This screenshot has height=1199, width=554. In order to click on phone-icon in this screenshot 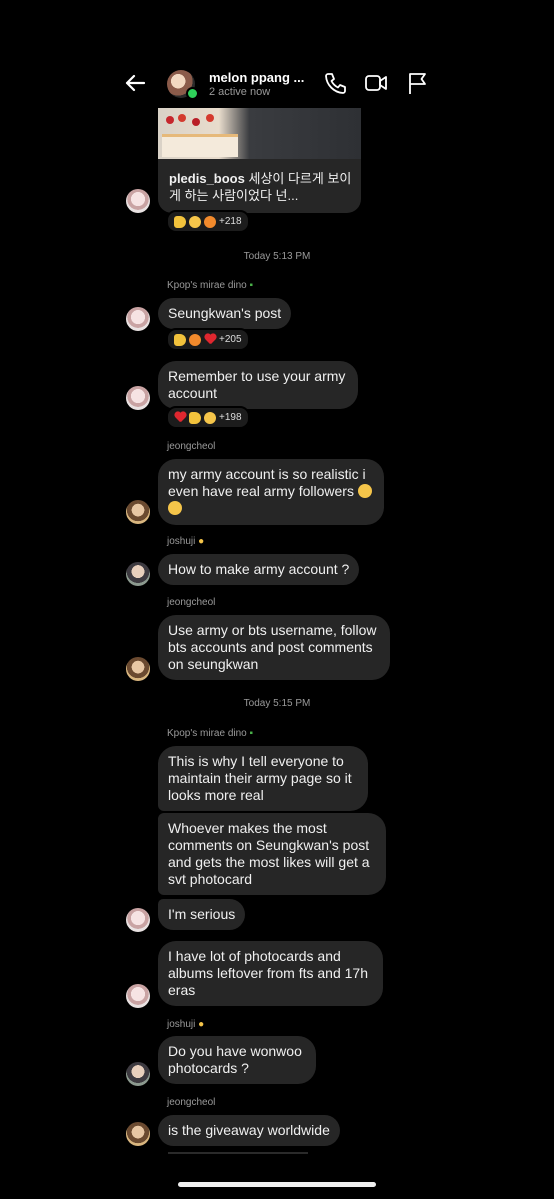, I will do `click(335, 83)`.